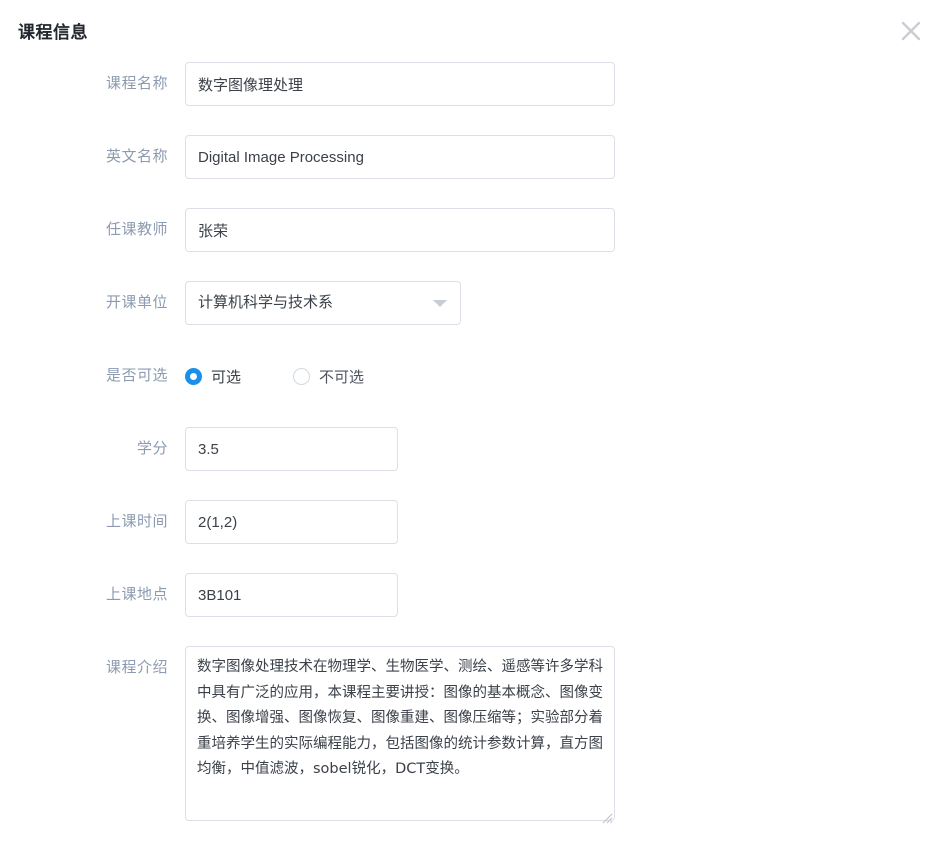  Describe the element at coordinates (152, 448) in the screenshot. I see `credit-label: 学分` at that location.